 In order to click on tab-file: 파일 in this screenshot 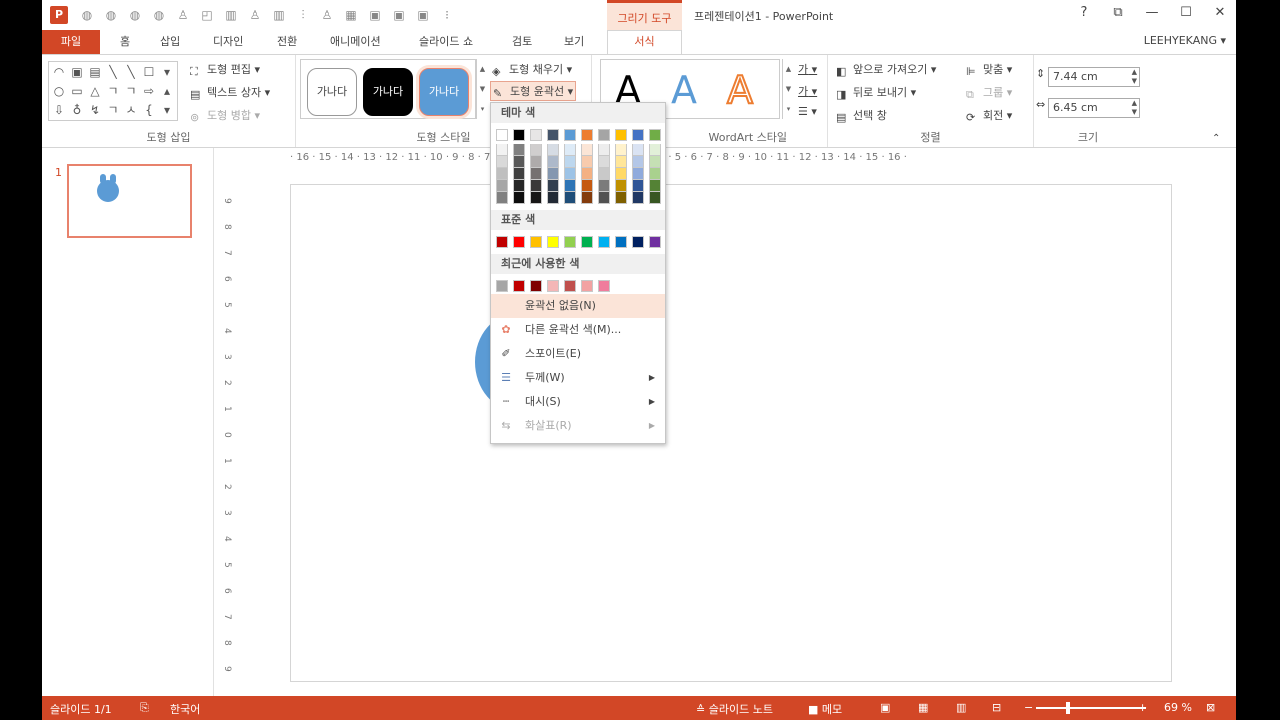, I will do `click(71, 42)`.